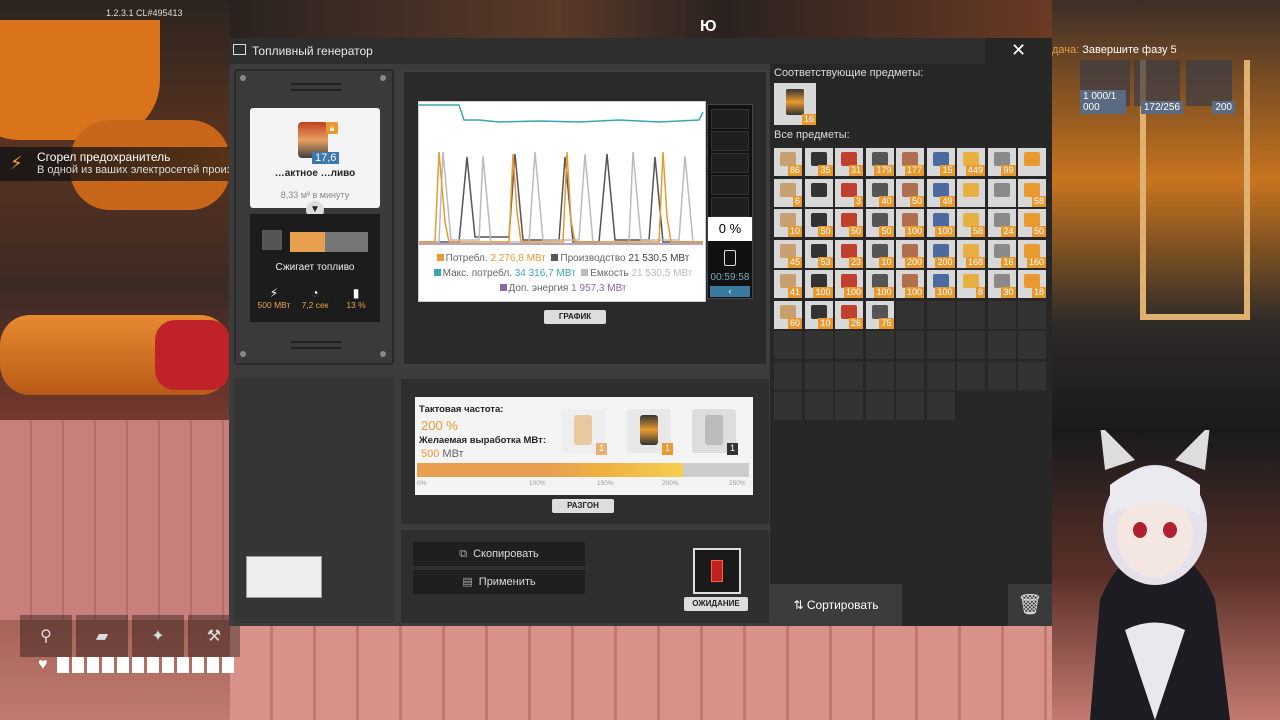 This screenshot has height=720, width=1280. What do you see at coordinates (788, 192) in the screenshot?
I see `inventory-slot: 6` at bounding box center [788, 192].